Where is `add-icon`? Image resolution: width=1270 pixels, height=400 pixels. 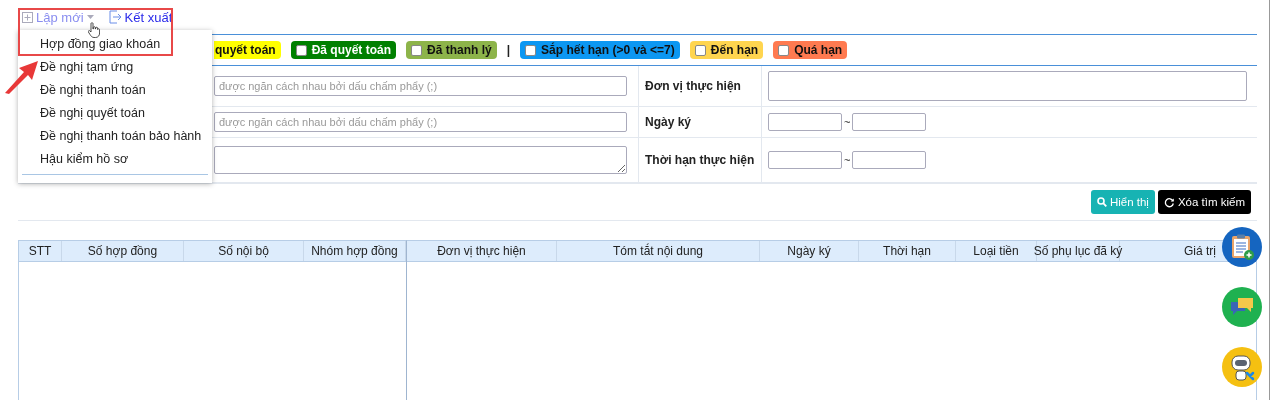
add-icon is located at coordinates (27, 17).